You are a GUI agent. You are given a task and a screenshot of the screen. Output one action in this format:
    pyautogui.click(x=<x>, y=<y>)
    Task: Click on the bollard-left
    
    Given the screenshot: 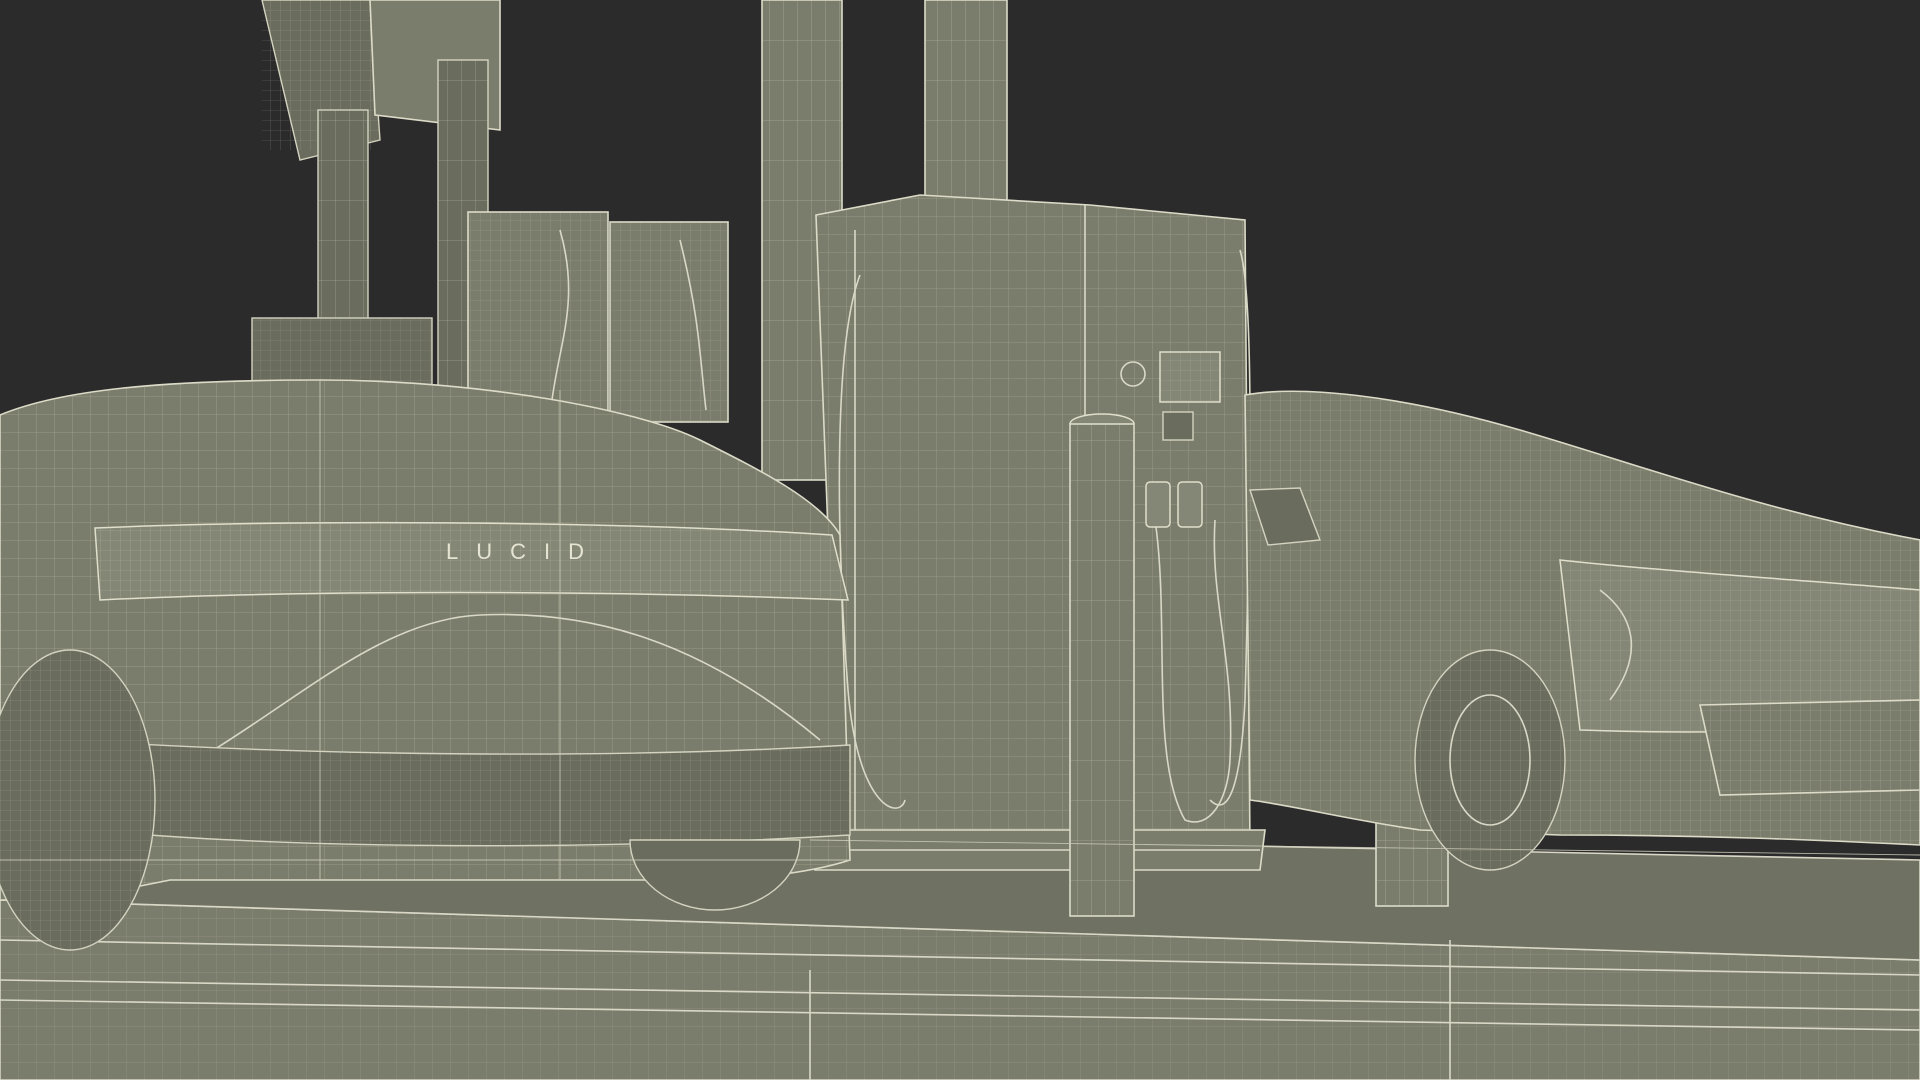 What is the action you would take?
    pyautogui.click(x=1102, y=665)
    